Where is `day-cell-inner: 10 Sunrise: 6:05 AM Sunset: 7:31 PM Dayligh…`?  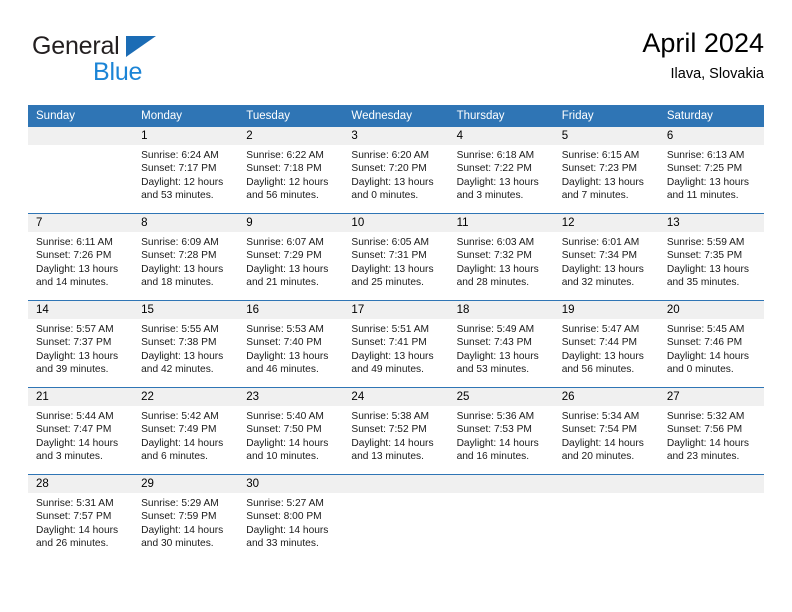 day-cell-inner: 10 Sunrise: 6:05 AM Sunset: 7:31 PM Dayligh… is located at coordinates (396, 257).